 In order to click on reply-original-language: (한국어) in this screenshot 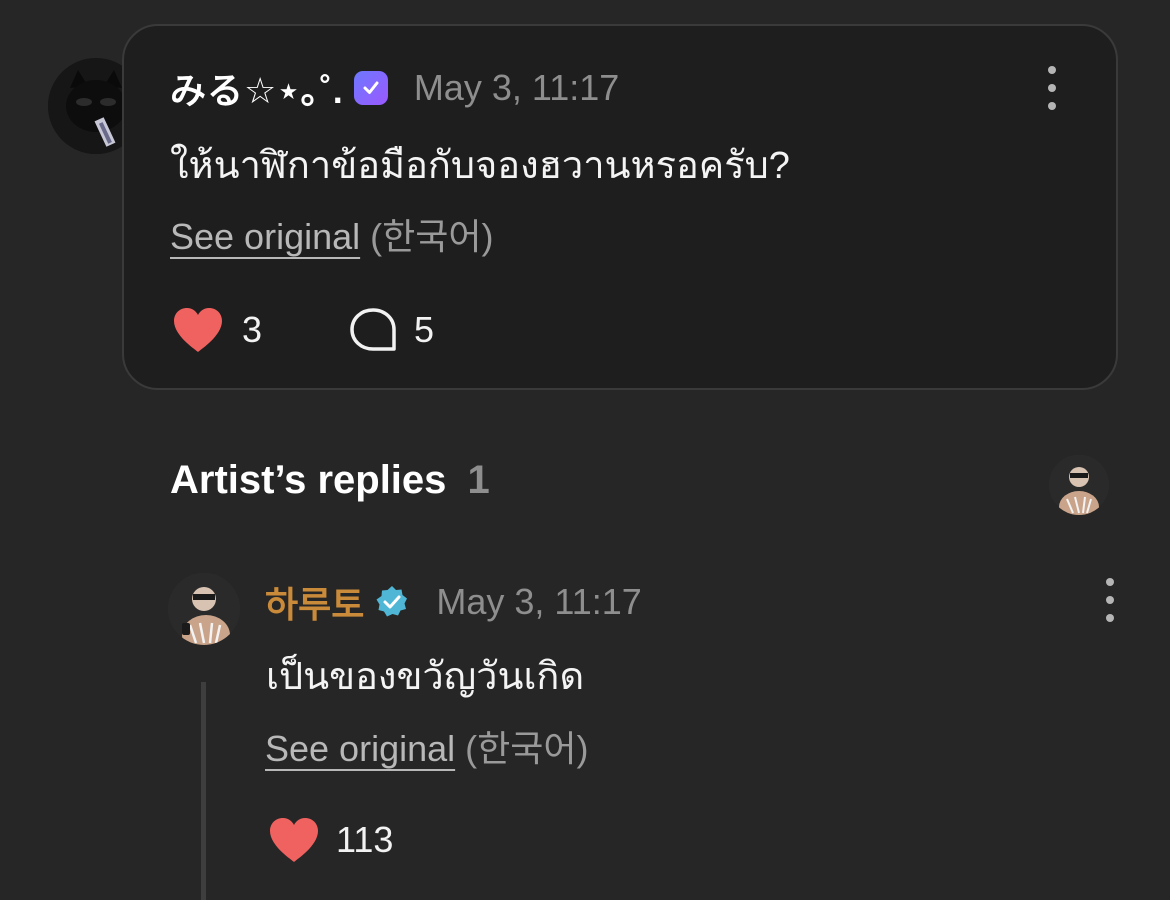, I will do `click(527, 748)`.